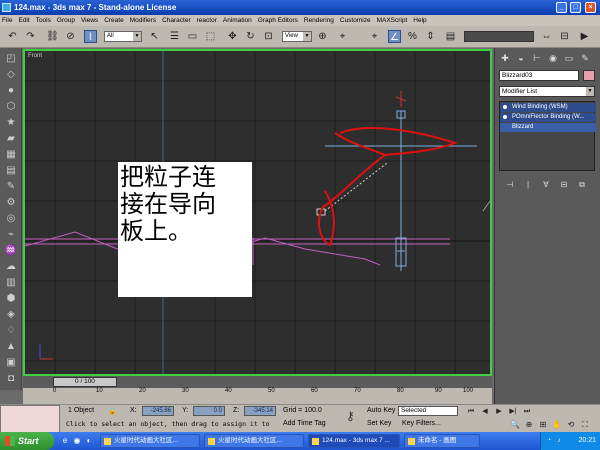  What do you see at coordinates (192, 36) in the screenshot?
I see `rectangular-region-icon: ▭` at bounding box center [192, 36].